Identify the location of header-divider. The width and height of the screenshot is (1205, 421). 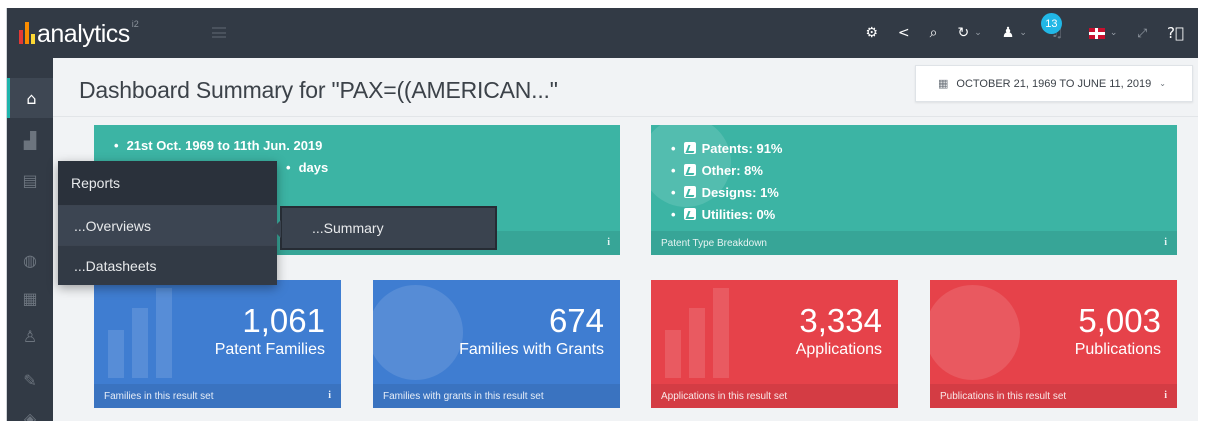
(625, 116).